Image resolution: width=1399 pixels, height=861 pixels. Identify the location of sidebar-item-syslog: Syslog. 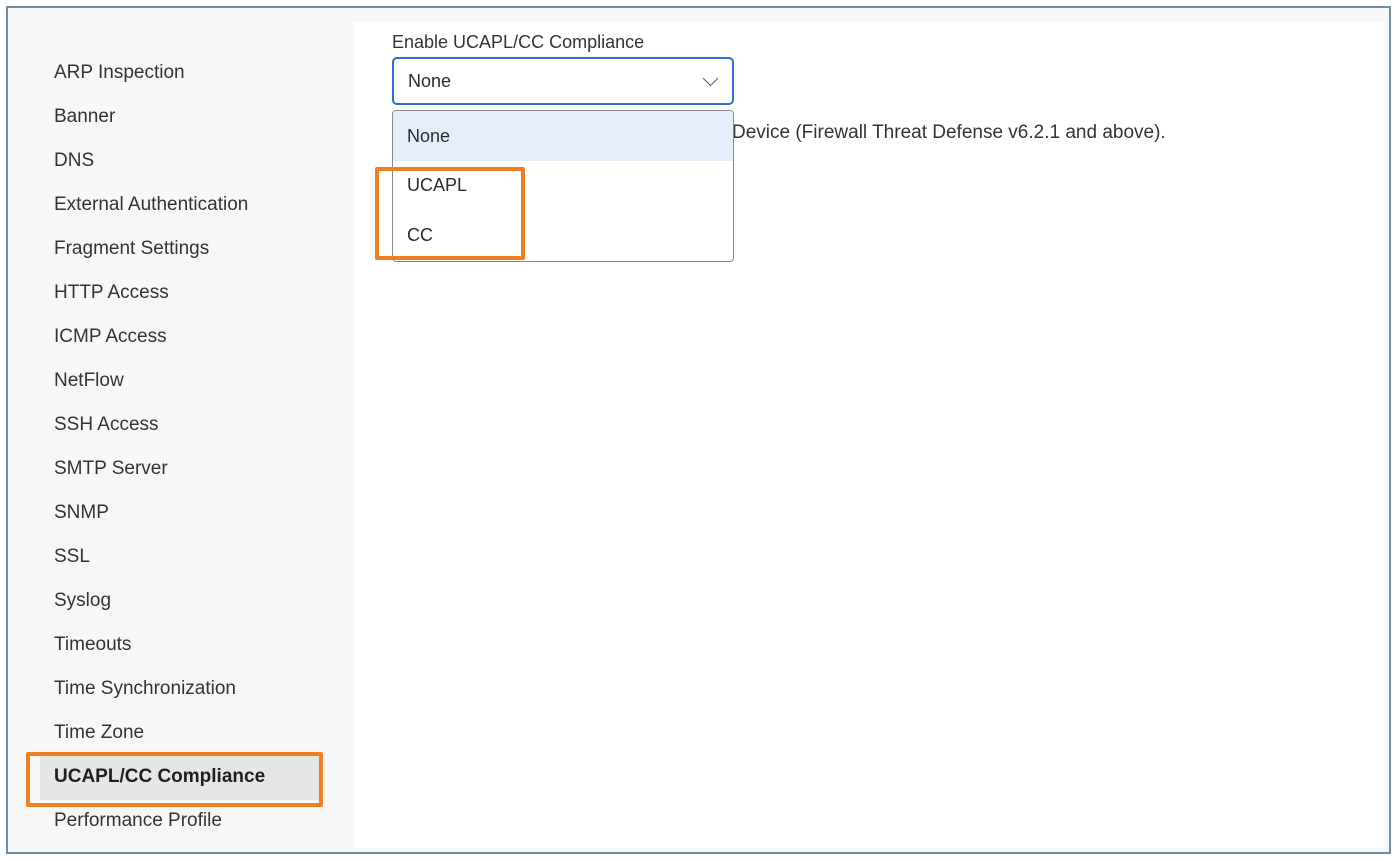
(181, 601).